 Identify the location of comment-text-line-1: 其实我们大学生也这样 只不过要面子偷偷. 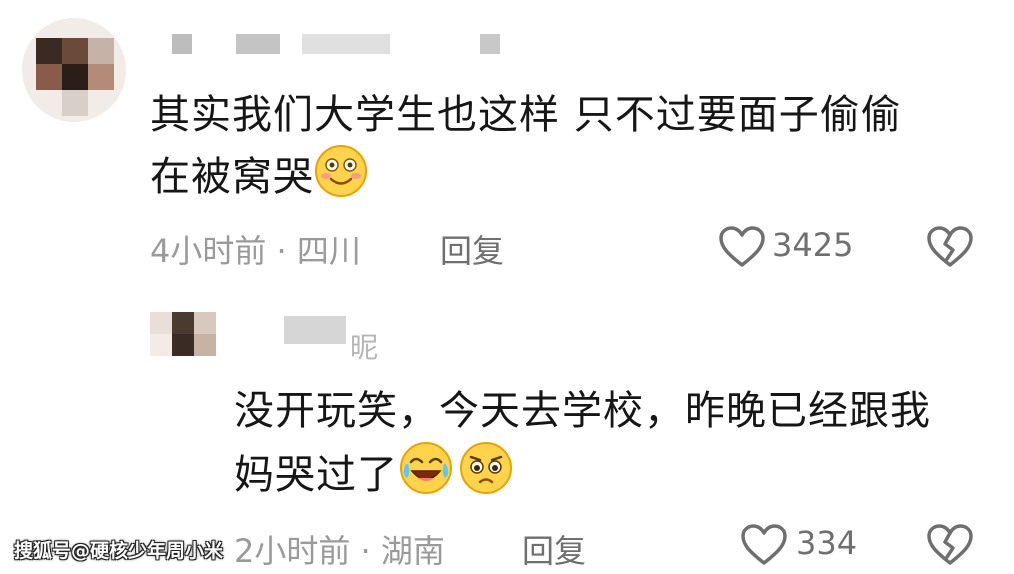
(526, 115).